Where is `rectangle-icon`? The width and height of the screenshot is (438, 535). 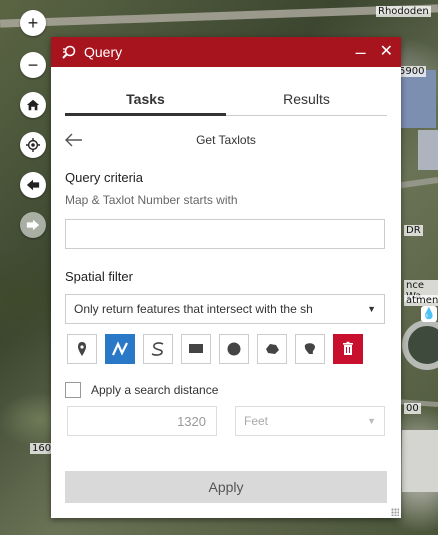
rectangle-icon is located at coordinates (196, 348).